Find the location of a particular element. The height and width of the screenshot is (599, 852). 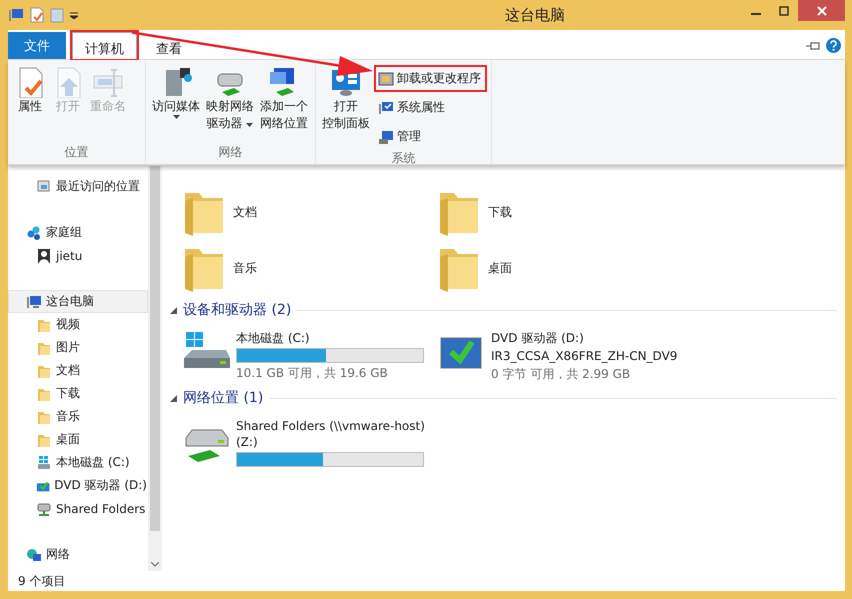

scrollbar is located at coordinates (155, 368).